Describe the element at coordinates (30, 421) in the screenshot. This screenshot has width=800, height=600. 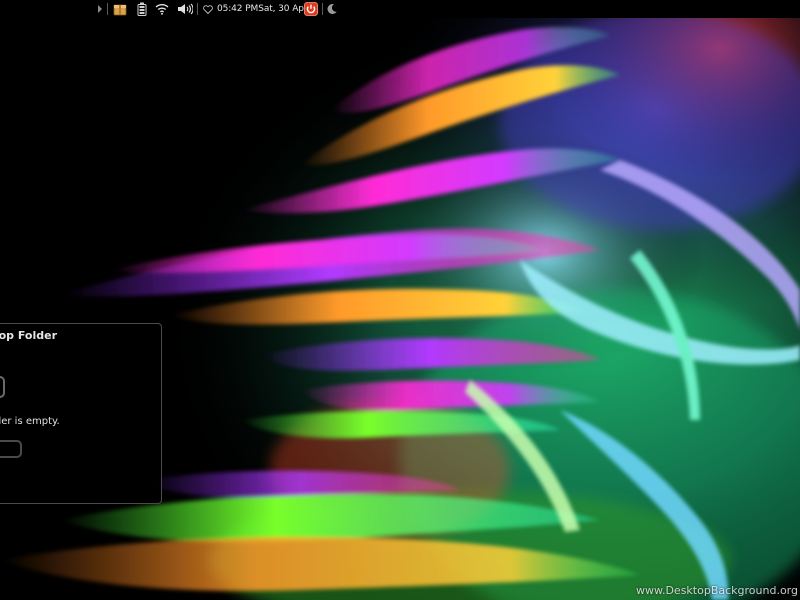
I see `folder-empty-message: older is empty.` at that location.